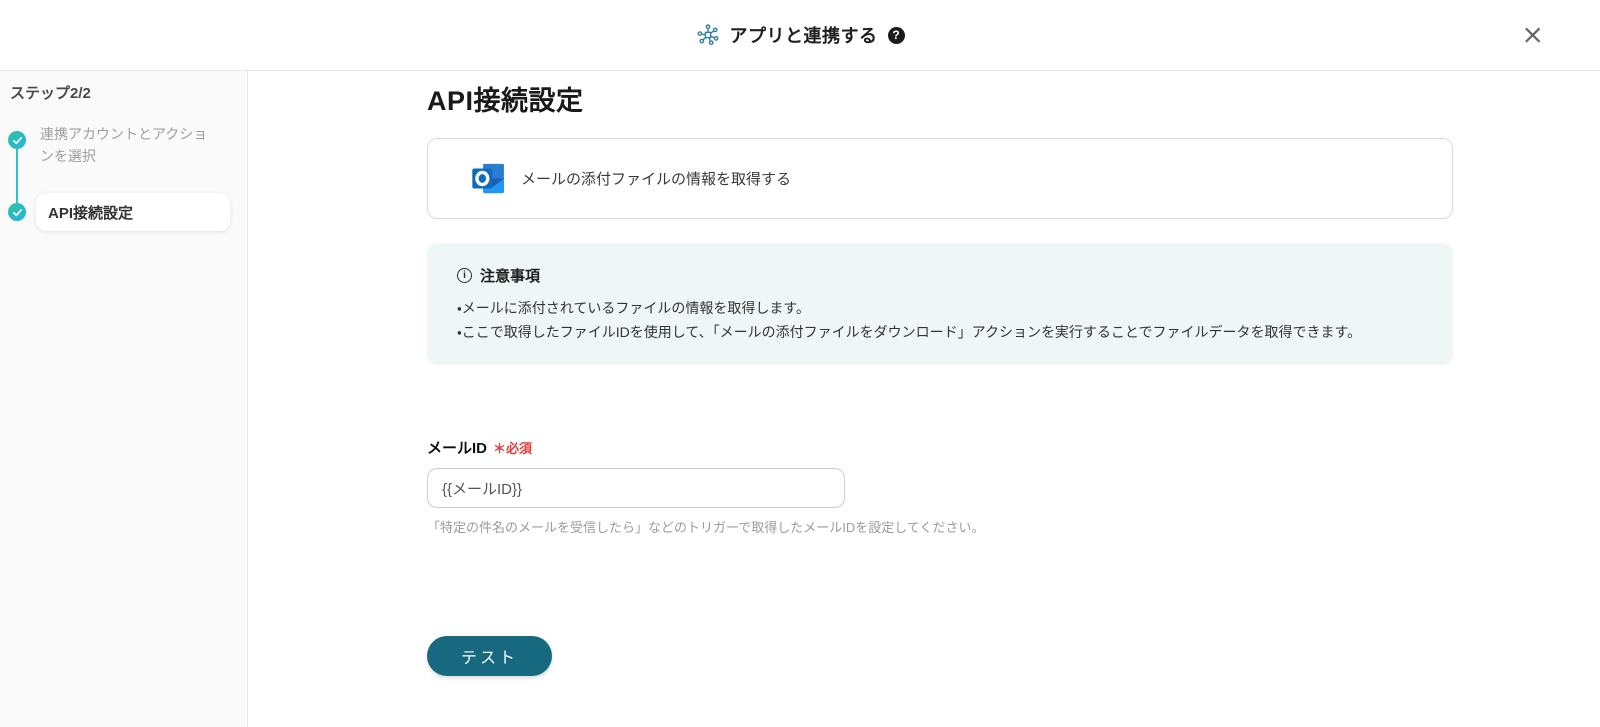 The width and height of the screenshot is (1600, 727). I want to click on sidebar-step-api-settings: API接続設定, so click(133, 212).